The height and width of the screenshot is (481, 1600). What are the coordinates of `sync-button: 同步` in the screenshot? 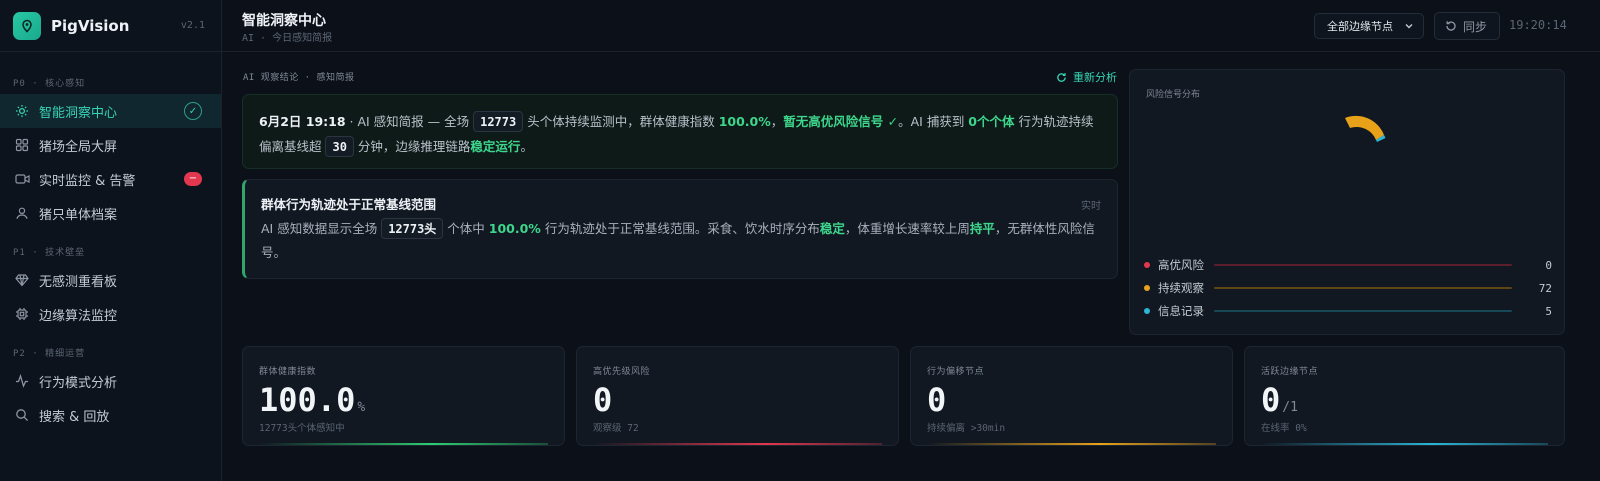 It's located at (1467, 26).